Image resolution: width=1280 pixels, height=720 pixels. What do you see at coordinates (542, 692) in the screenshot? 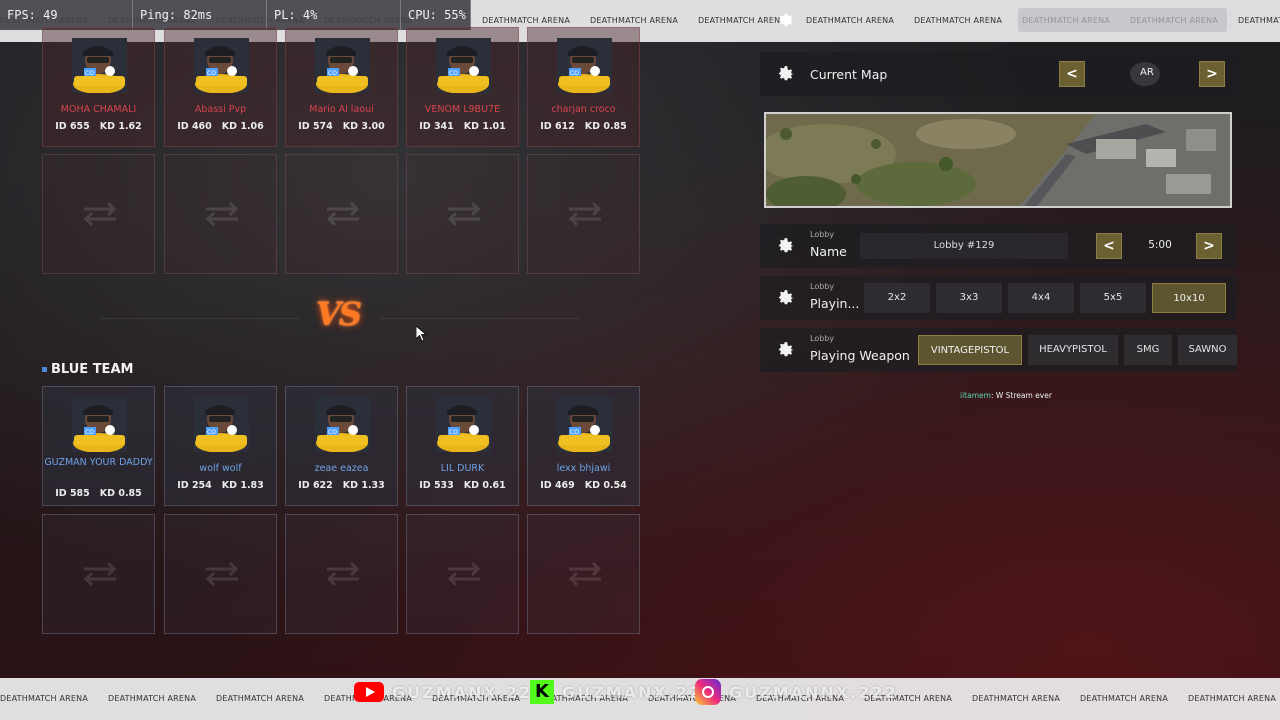
I see `kick-icon: K` at bounding box center [542, 692].